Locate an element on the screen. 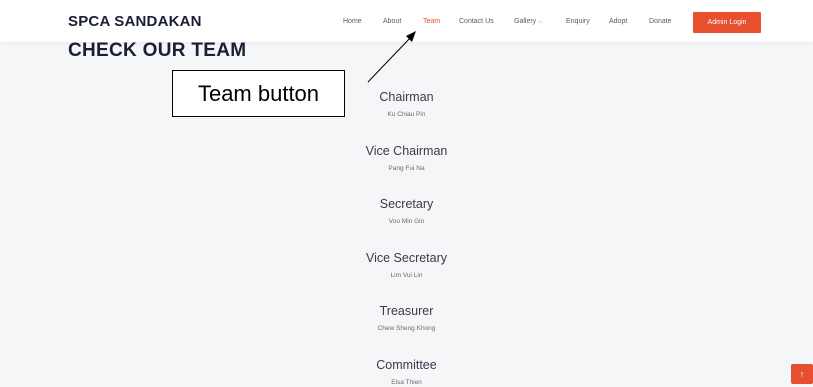 The height and width of the screenshot is (387, 813). callout-arrow-icon is located at coordinates (391, 57).